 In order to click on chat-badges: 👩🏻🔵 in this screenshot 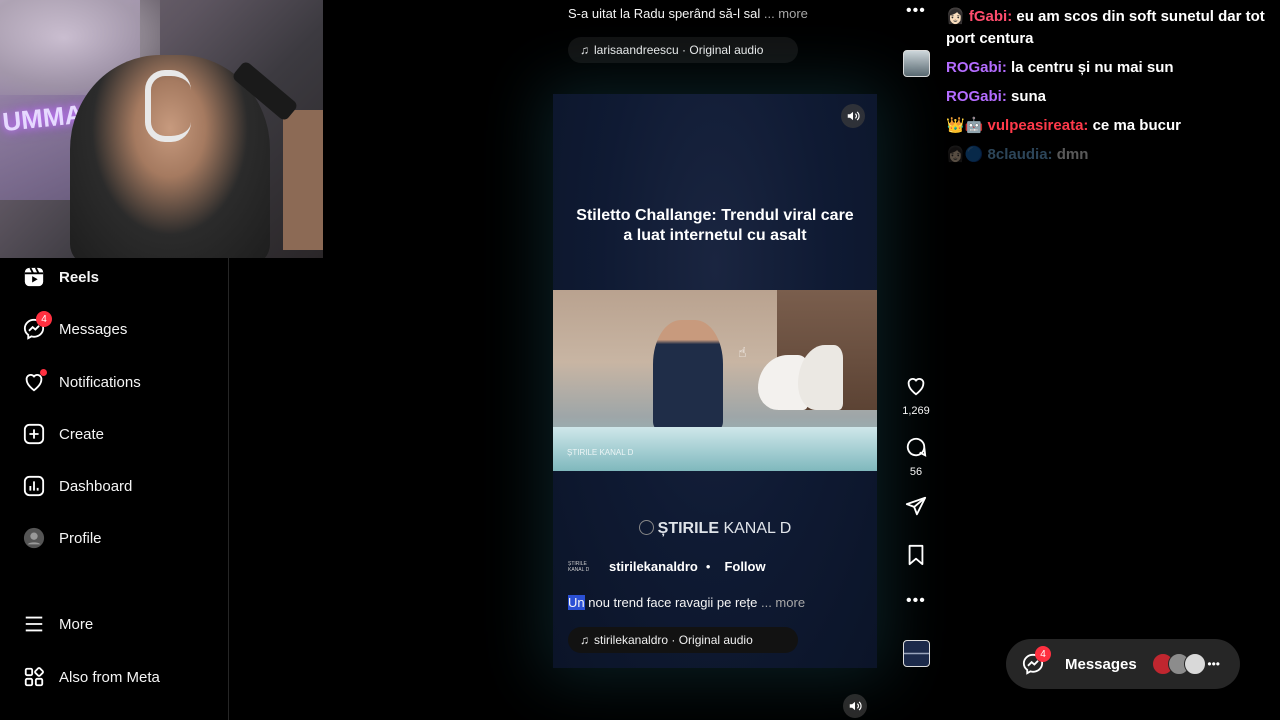, I will do `click(965, 154)`.